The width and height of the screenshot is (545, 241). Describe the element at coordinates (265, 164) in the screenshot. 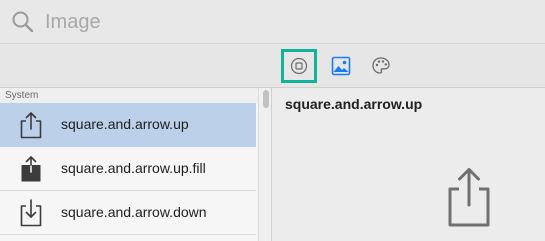

I see `list-scrollbar` at that location.